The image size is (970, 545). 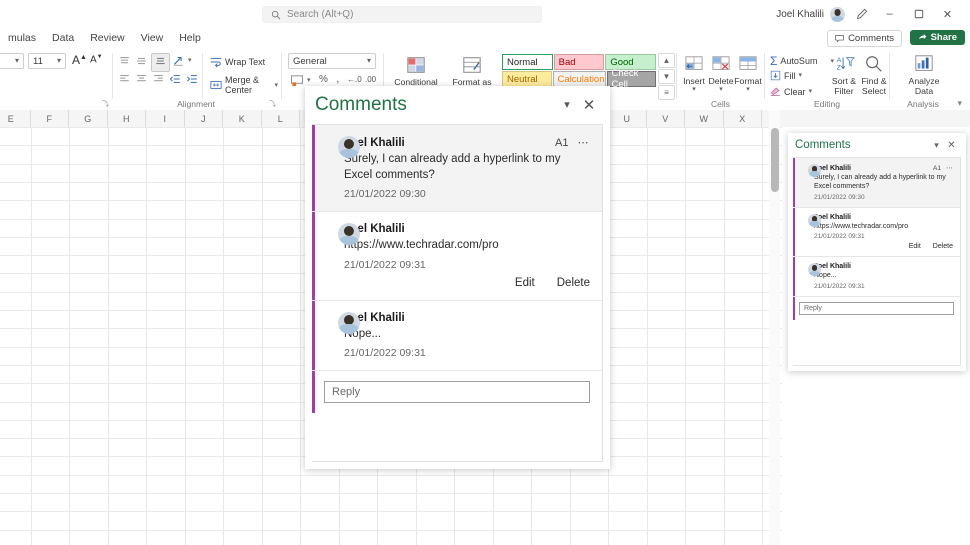 What do you see at coordinates (160, 62) in the screenshot?
I see `align-bottom-icon` at bounding box center [160, 62].